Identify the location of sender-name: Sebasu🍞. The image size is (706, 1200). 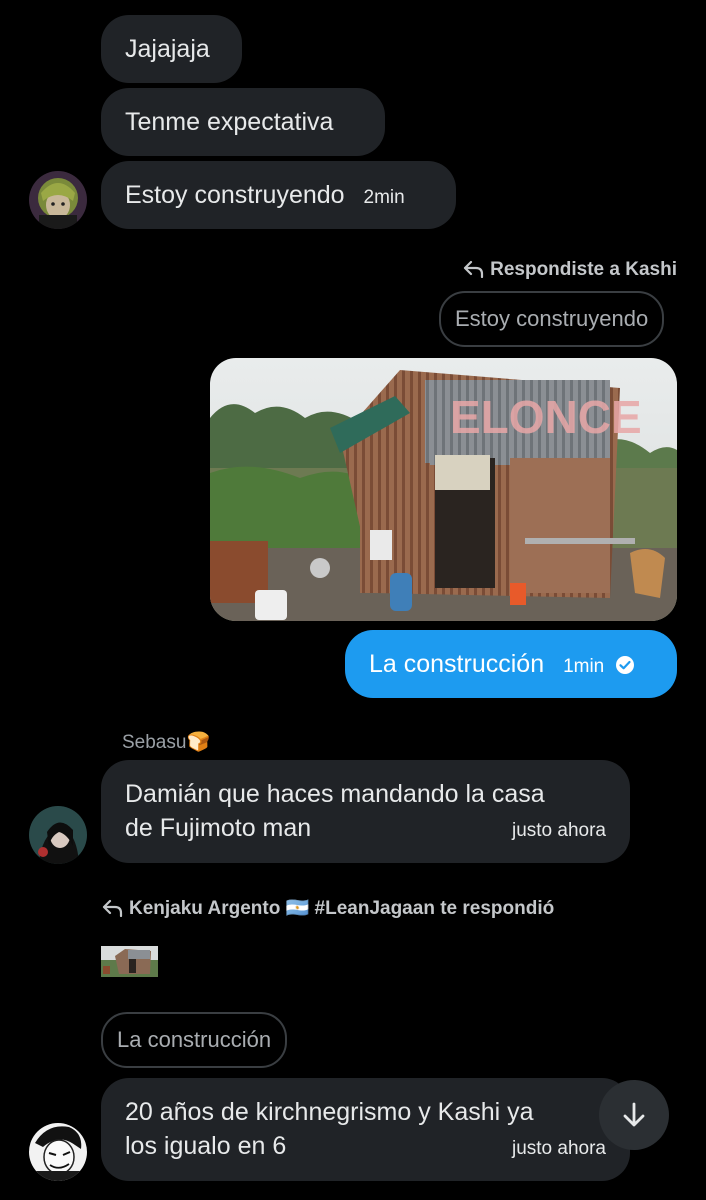
(166, 742).